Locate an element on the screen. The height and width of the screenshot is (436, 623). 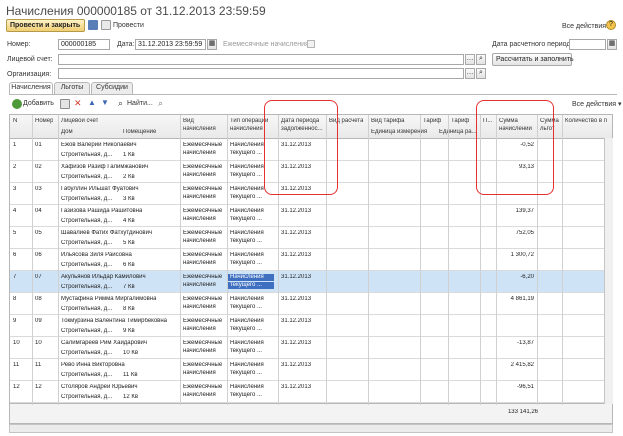
row-room: 3 Кв is located at coordinates (129, 199).